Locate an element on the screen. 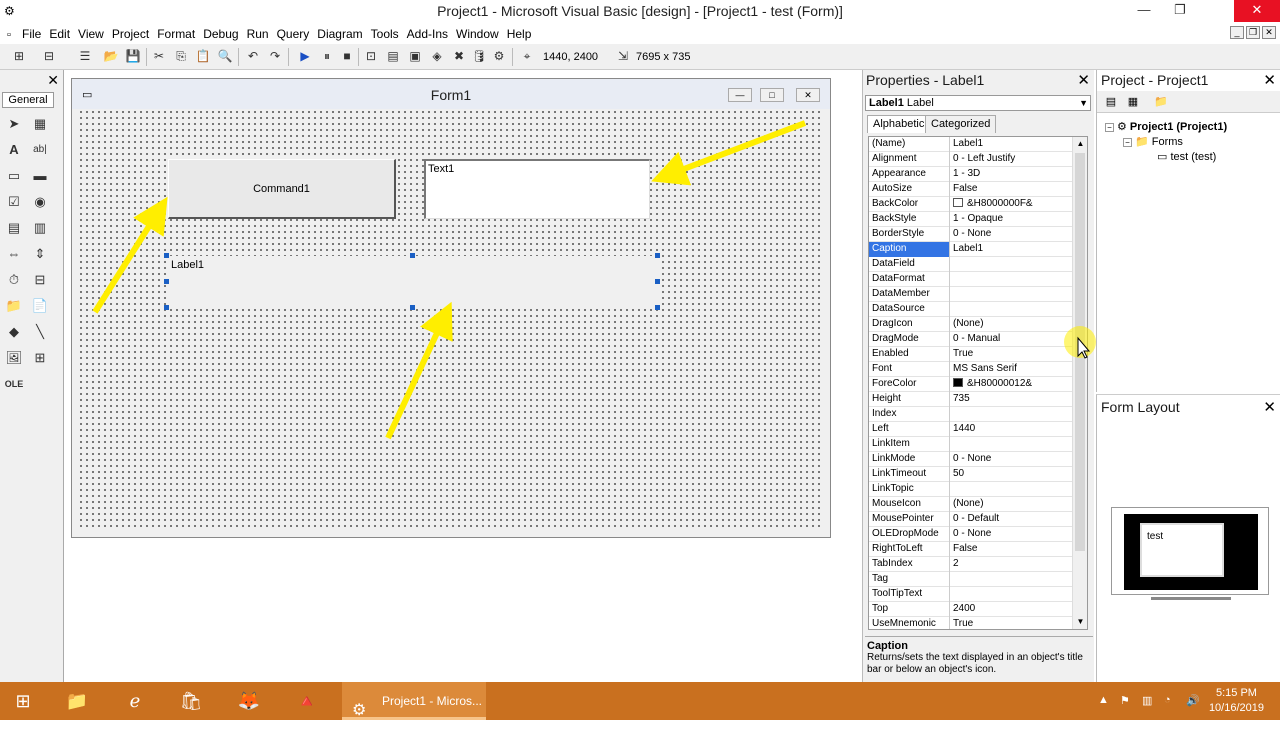 The width and height of the screenshot is (1280, 730). image-tool-icon: 🖼 is located at coordinates (14, 358).